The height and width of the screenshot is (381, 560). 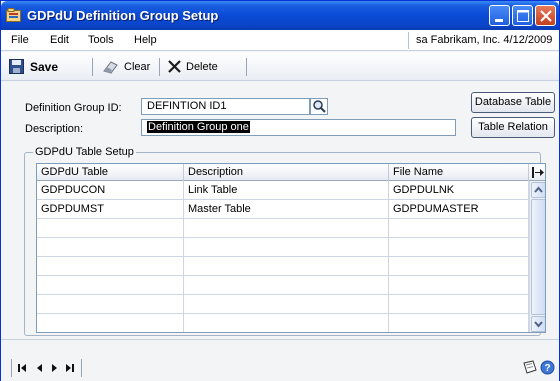 I want to click on lookup-icon, so click(x=319, y=106).